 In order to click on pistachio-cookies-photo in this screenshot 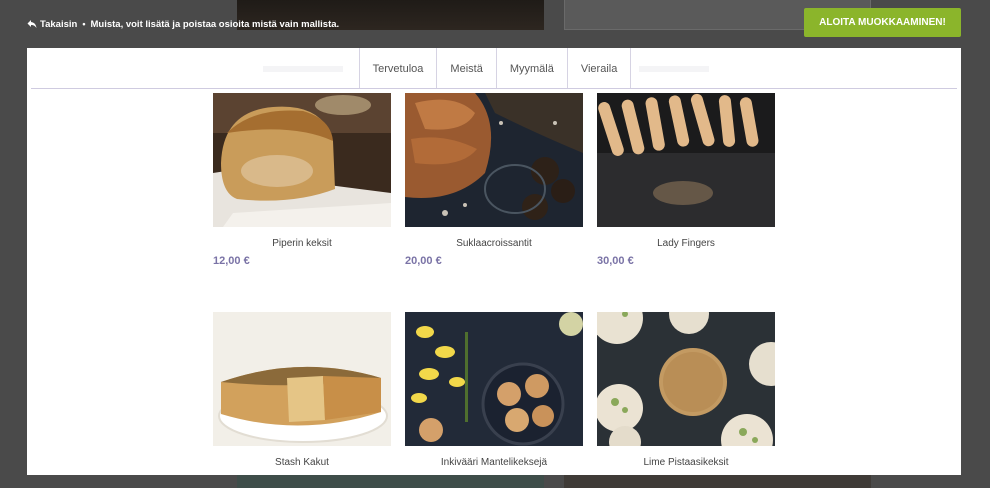, I will do `click(686, 379)`.